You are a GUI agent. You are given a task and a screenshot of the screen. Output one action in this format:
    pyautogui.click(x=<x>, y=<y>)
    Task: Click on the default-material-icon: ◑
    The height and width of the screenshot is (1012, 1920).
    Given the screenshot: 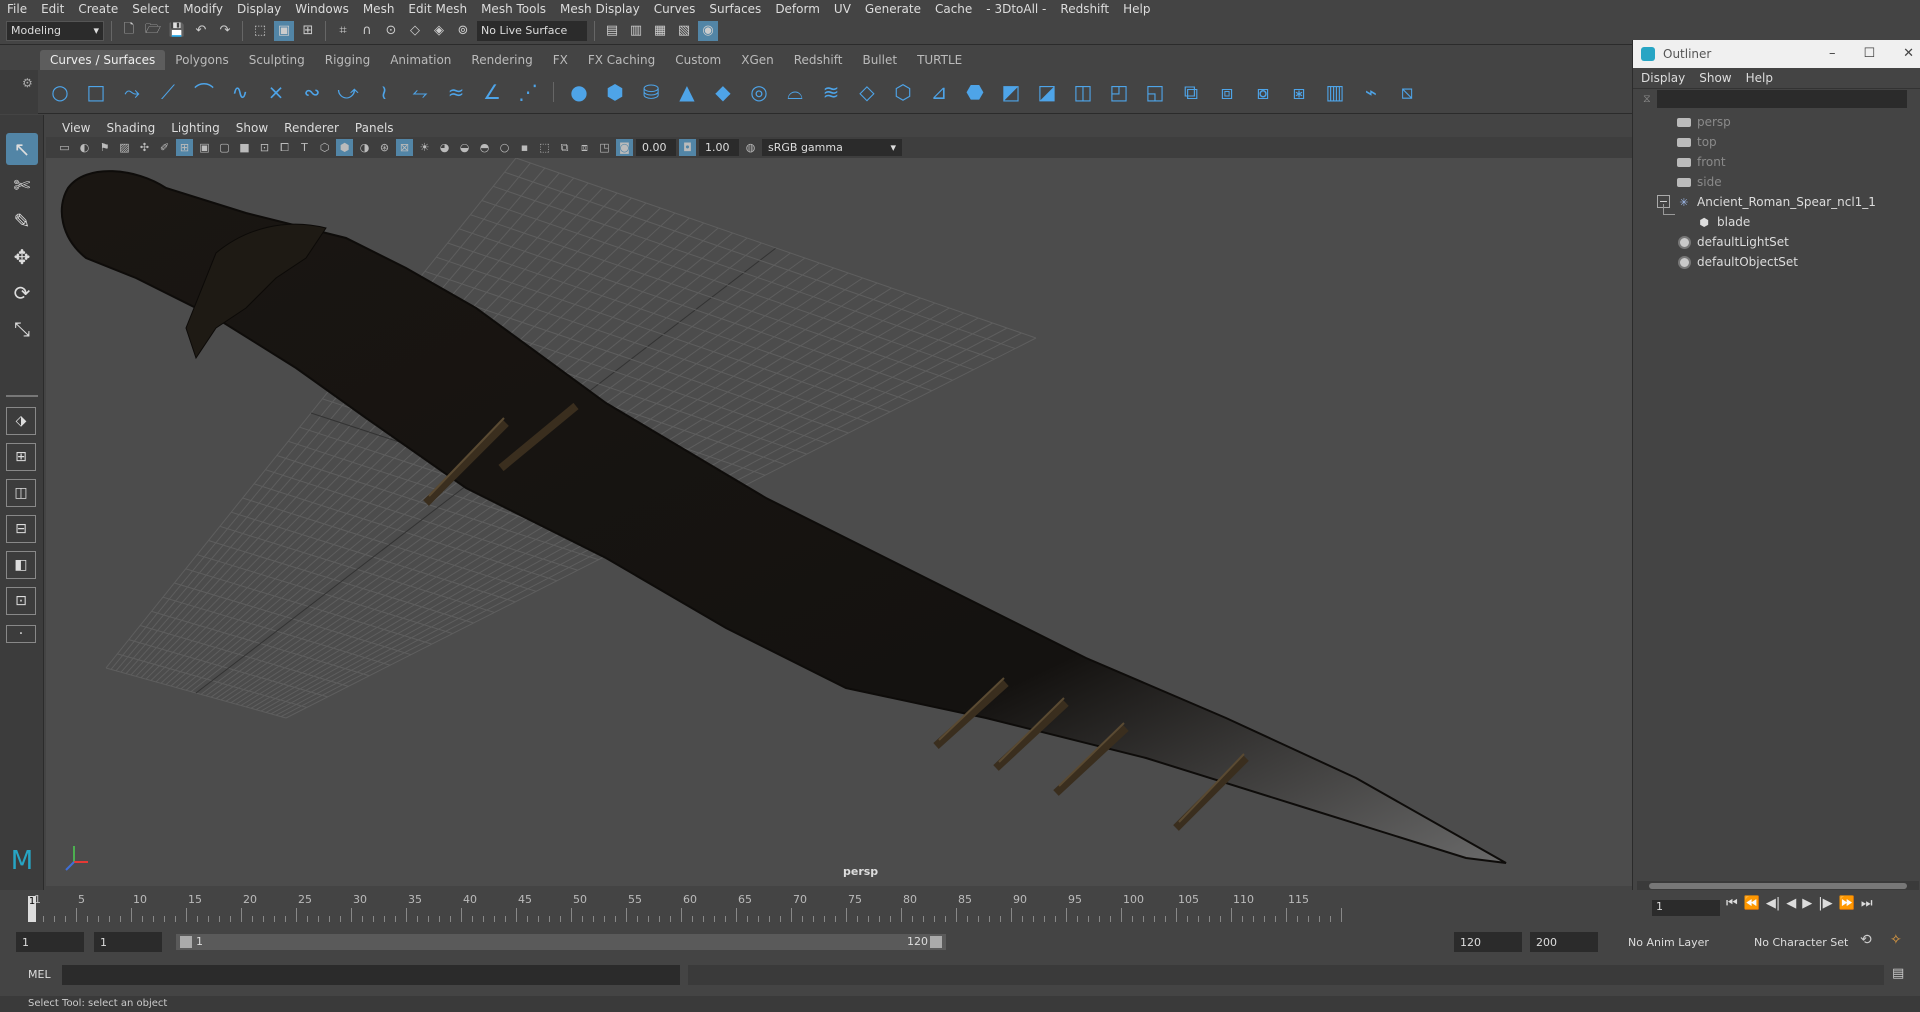 What is the action you would take?
    pyautogui.click(x=364, y=147)
    